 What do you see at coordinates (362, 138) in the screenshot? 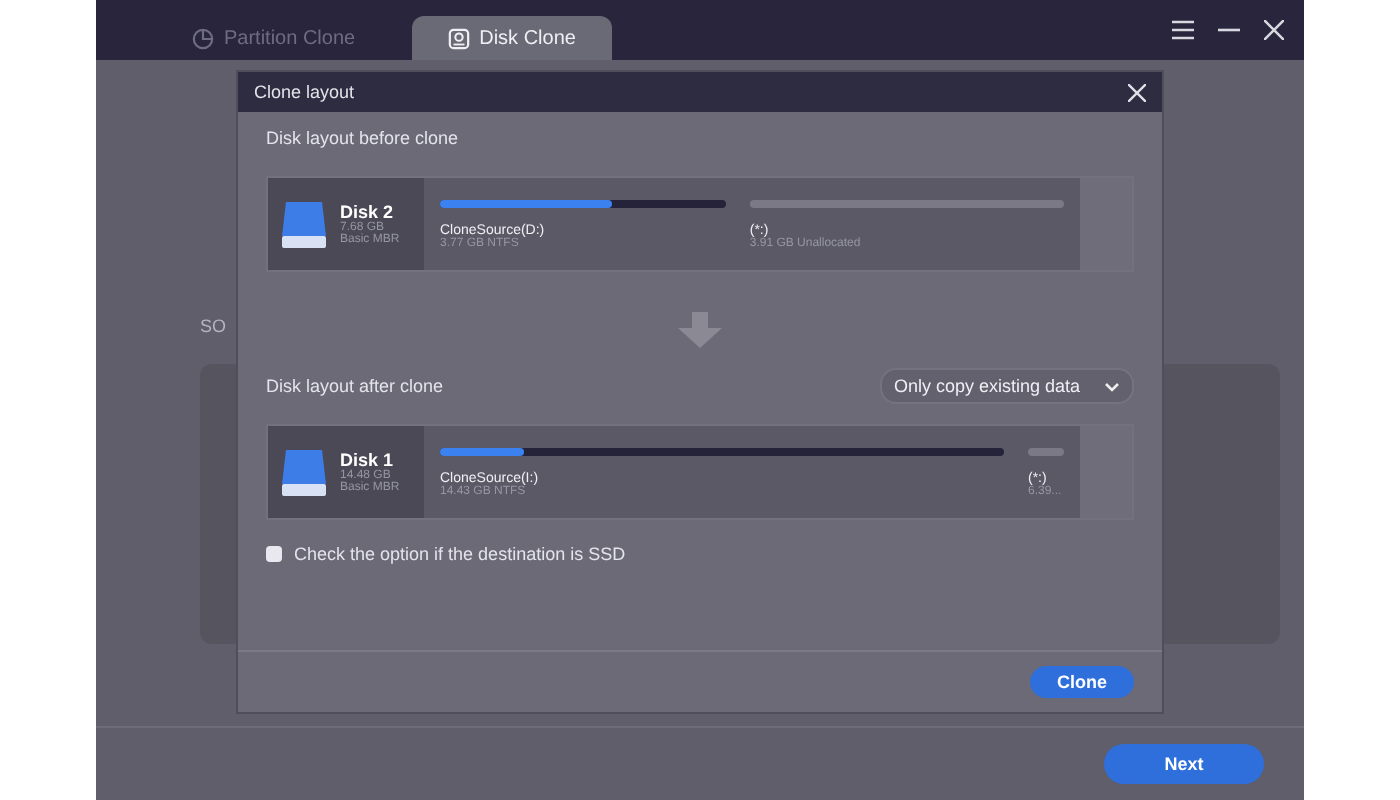
I see `section-heading: Disk layout before clone` at bounding box center [362, 138].